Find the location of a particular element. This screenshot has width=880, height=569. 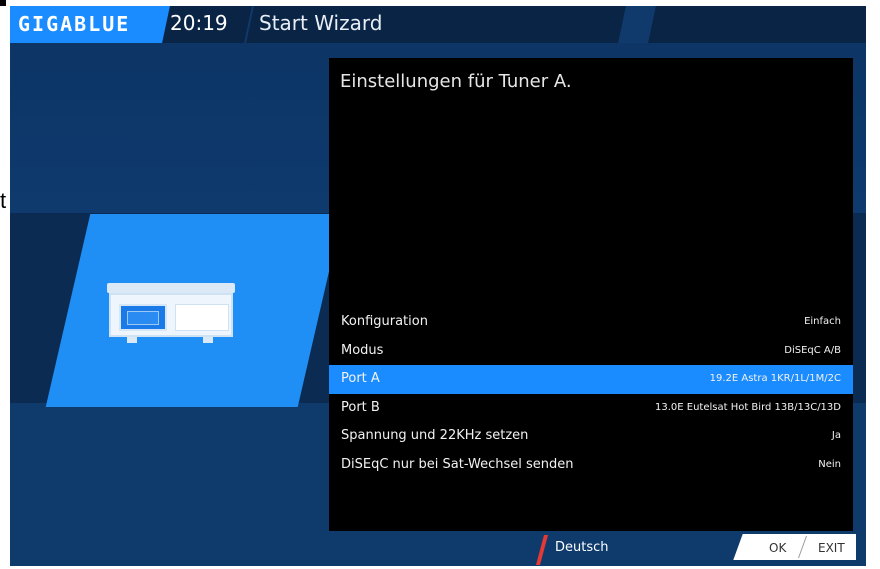

clock: 20:19 is located at coordinates (199, 23).